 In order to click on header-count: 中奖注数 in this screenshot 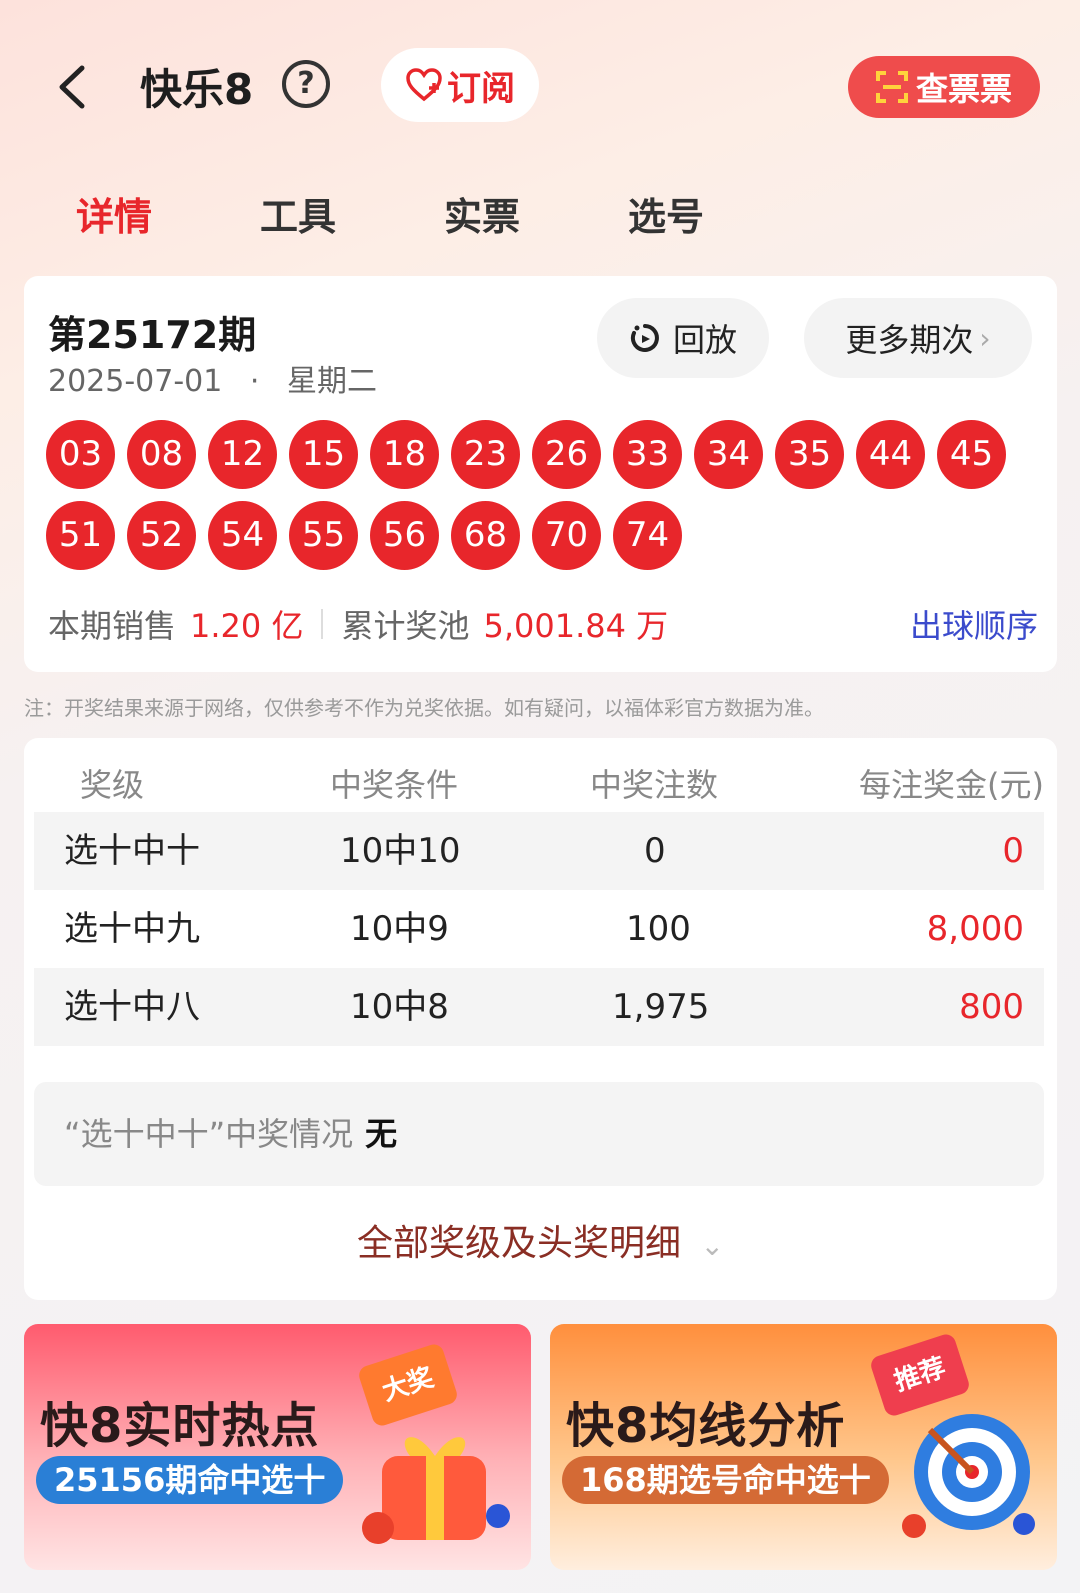, I will do `click(654, 785)`.